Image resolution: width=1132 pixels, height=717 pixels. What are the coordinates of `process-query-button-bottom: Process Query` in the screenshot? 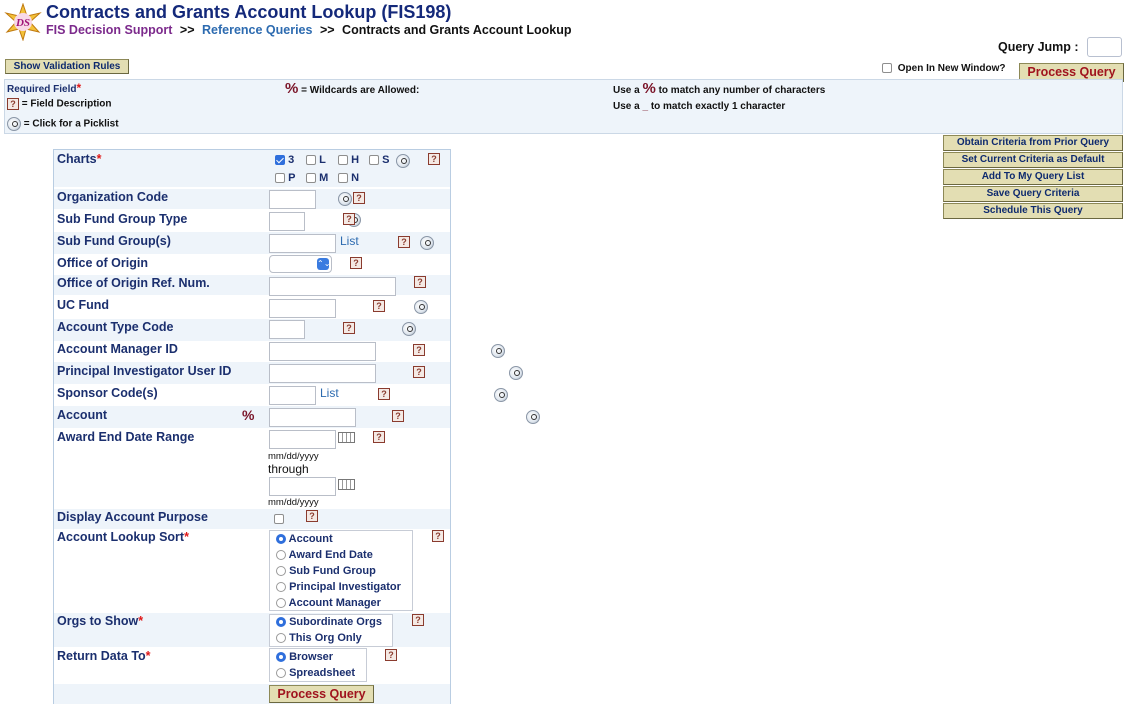 It's located at (321, 694).